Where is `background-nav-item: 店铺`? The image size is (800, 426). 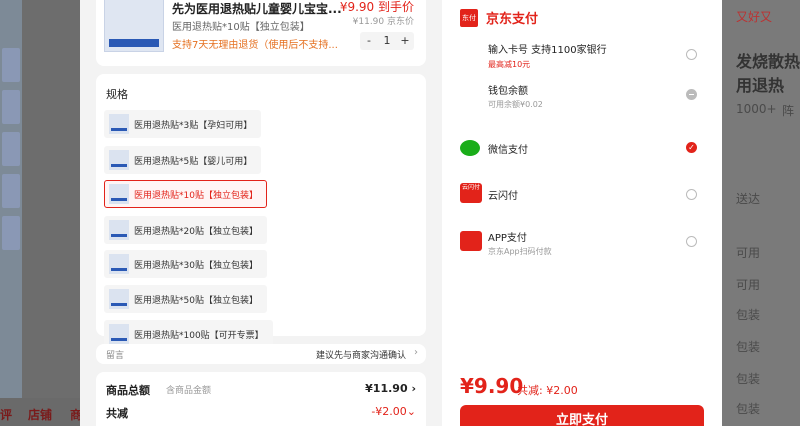 background-nav-item: 店铺 is located at coordinates (40, 415).